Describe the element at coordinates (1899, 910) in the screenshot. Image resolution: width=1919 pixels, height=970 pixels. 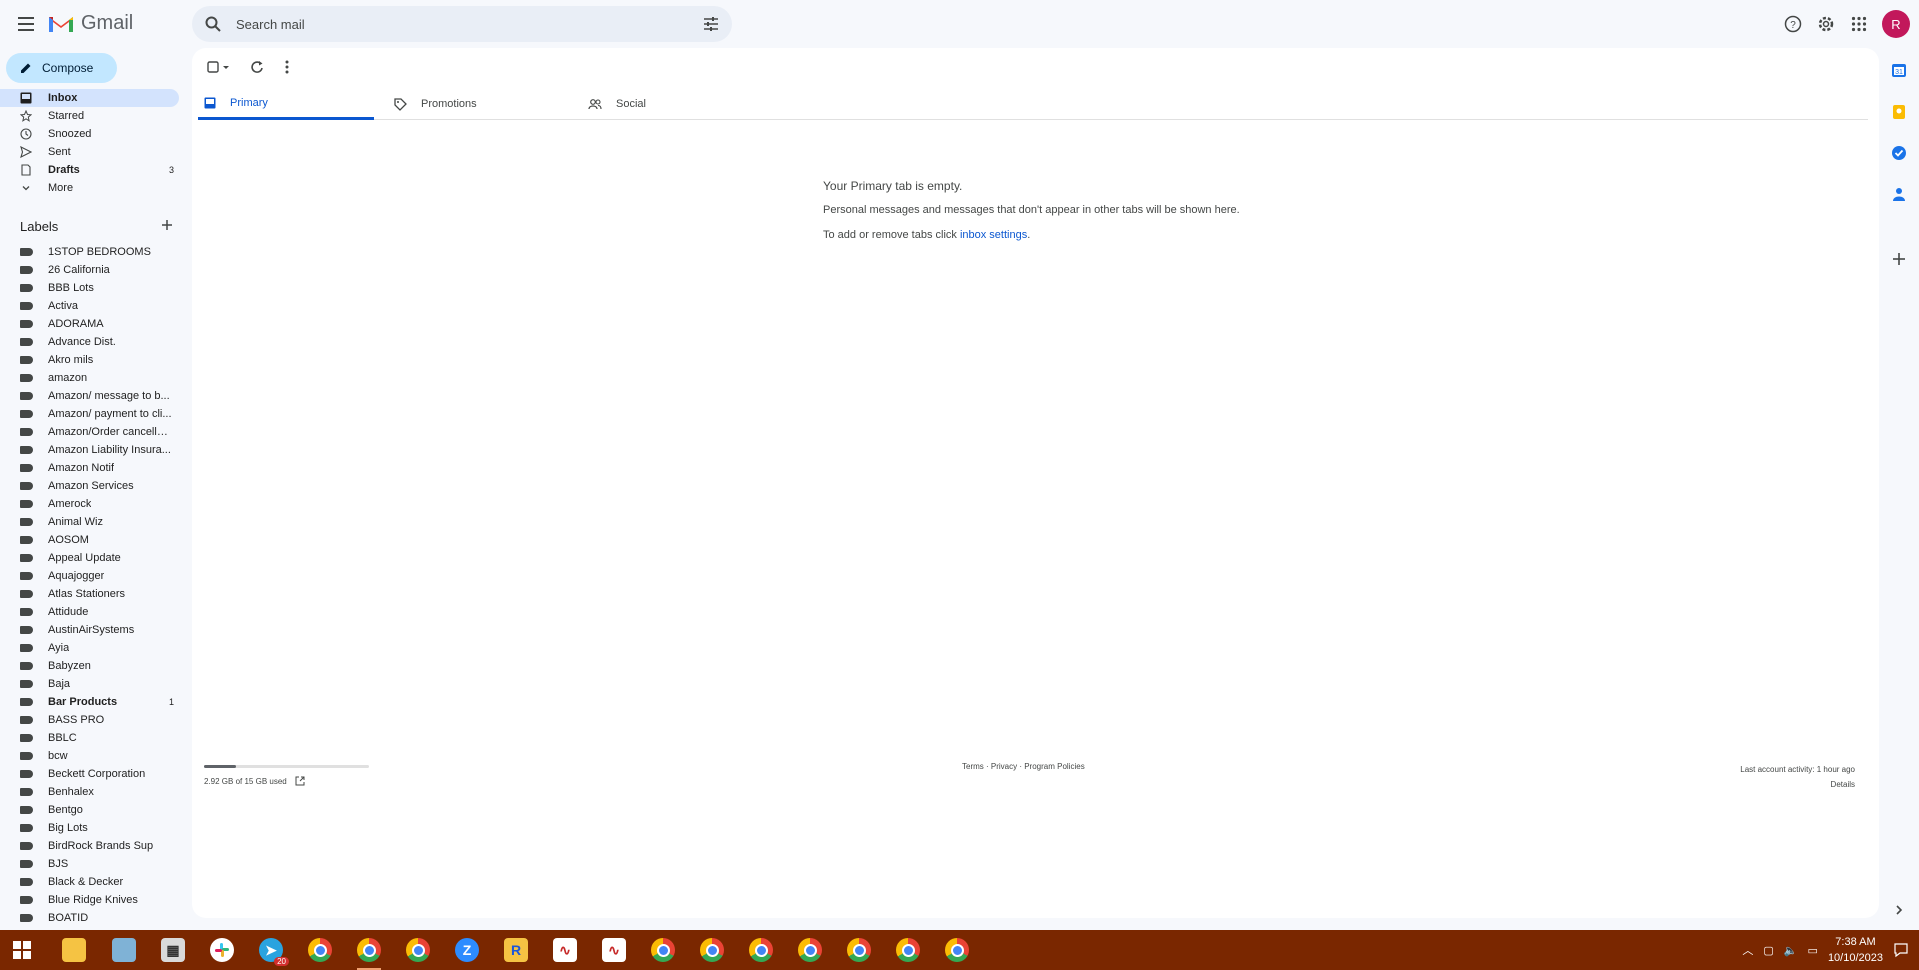
I see `expand-panel-icon` at that location.